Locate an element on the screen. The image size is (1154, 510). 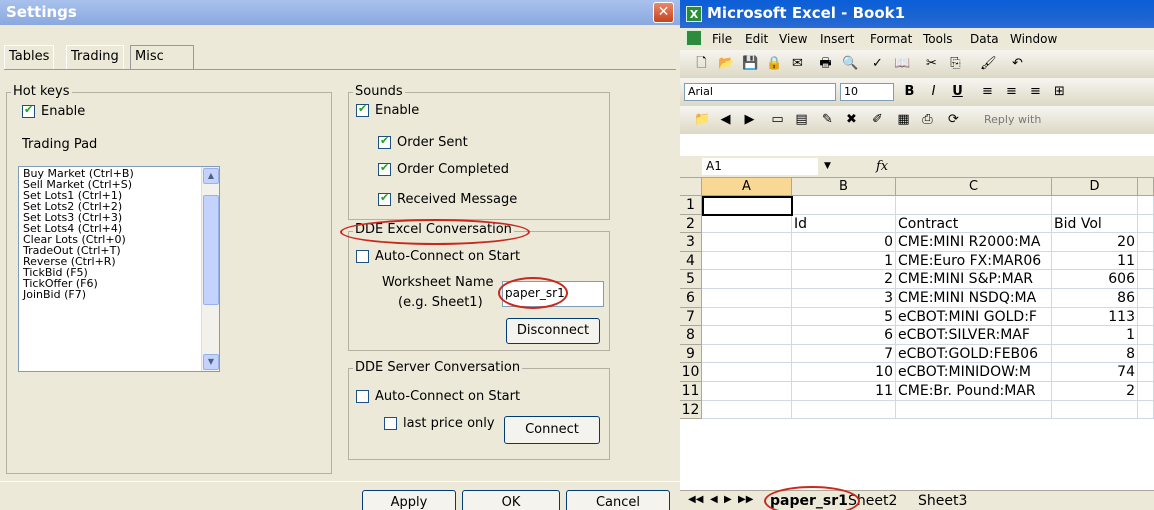
cut-icon: ✂ is located at coordinates (931, 63).